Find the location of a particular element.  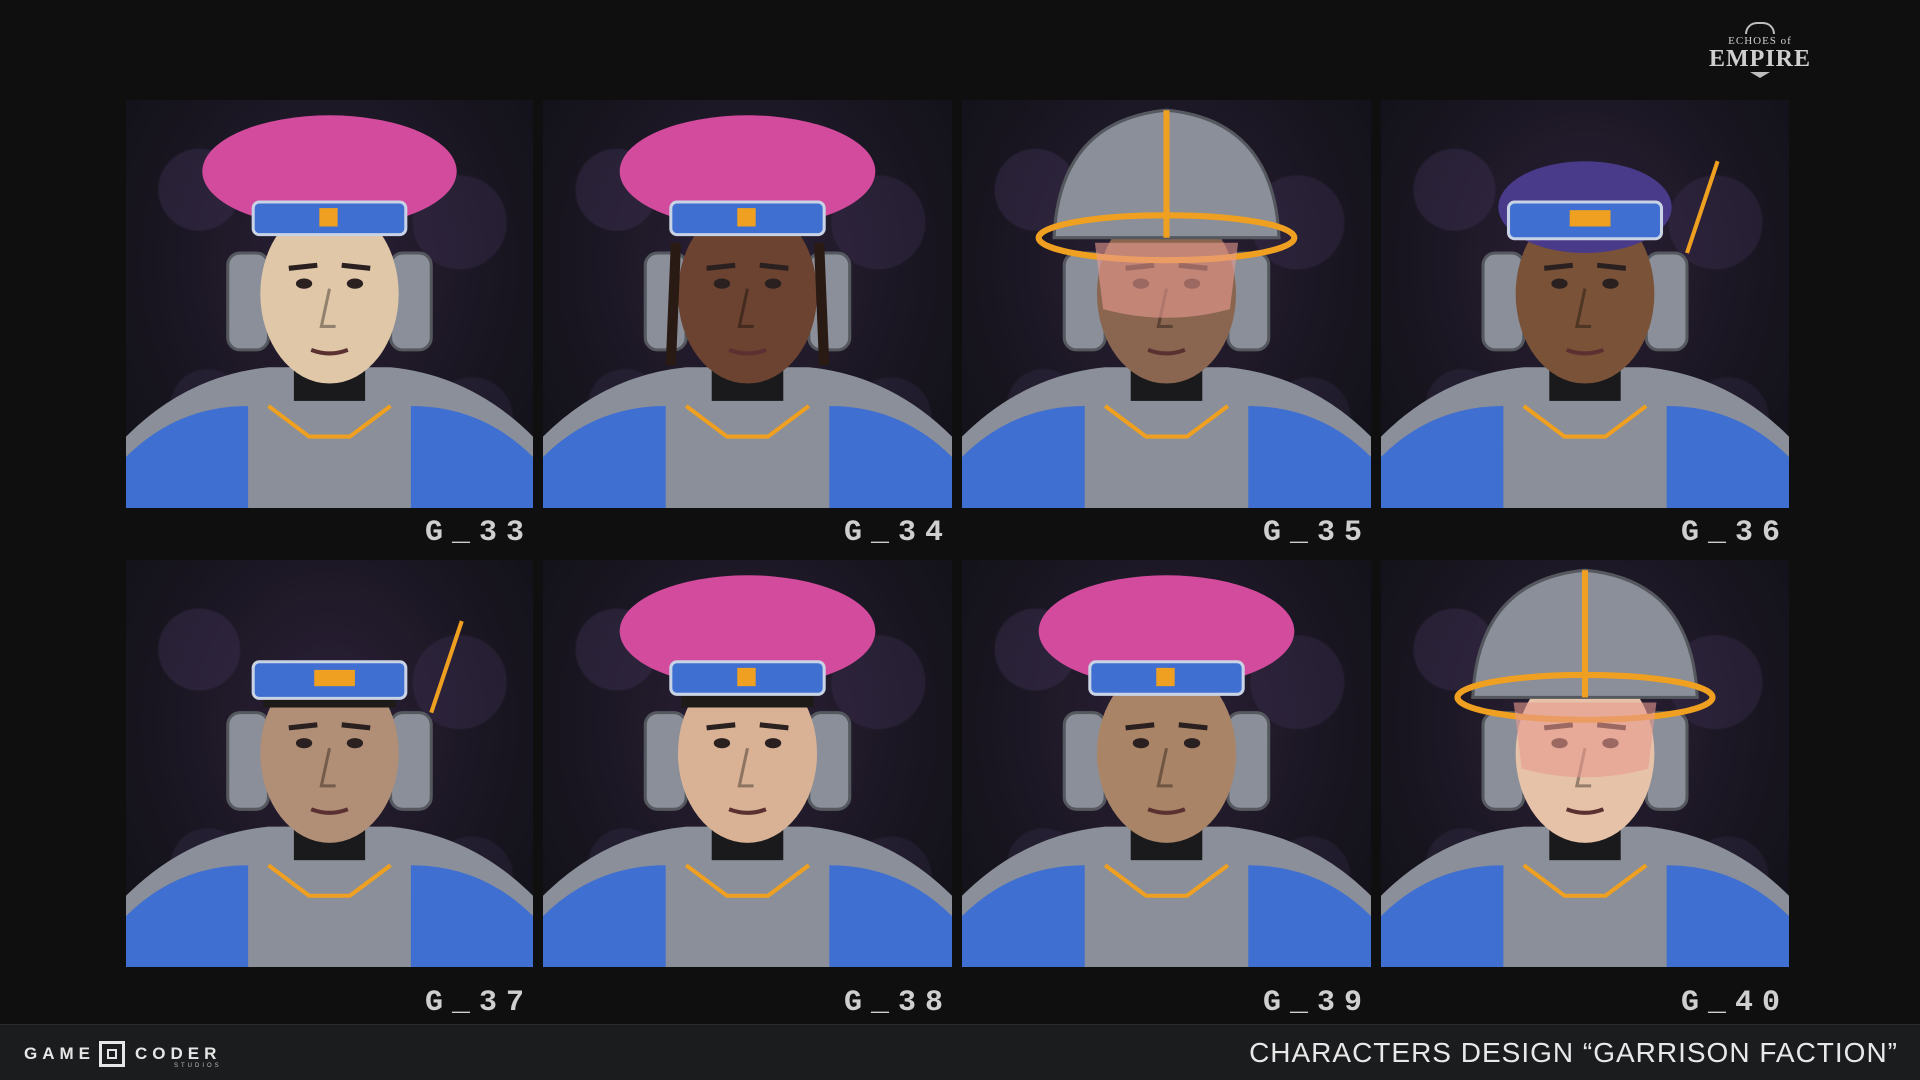

game-logo-line2: EMPIRE is located at coordinates (1760, 59).